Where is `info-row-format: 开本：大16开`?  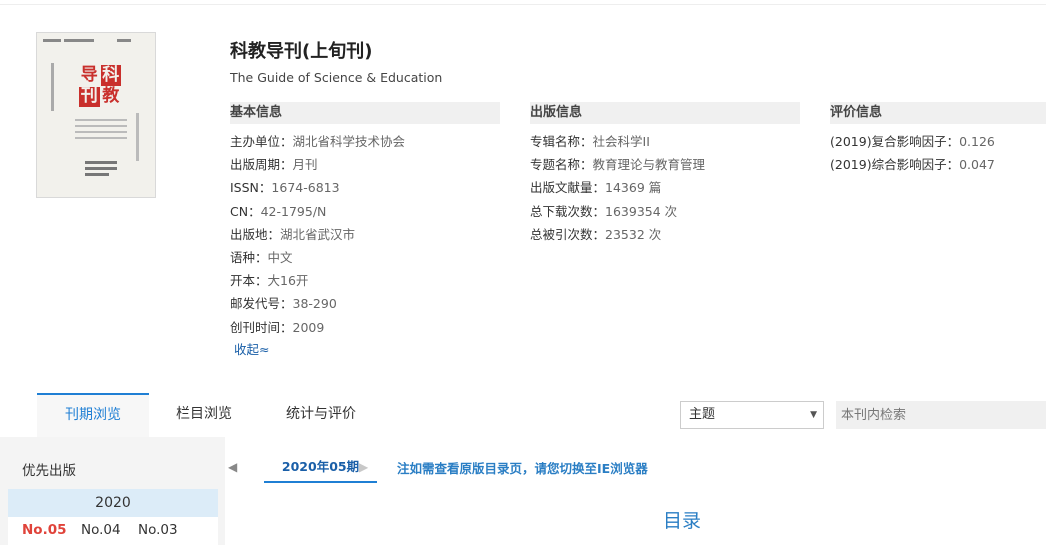
info-row-format: 开本：大16开 is located at coordinates (269, 281).